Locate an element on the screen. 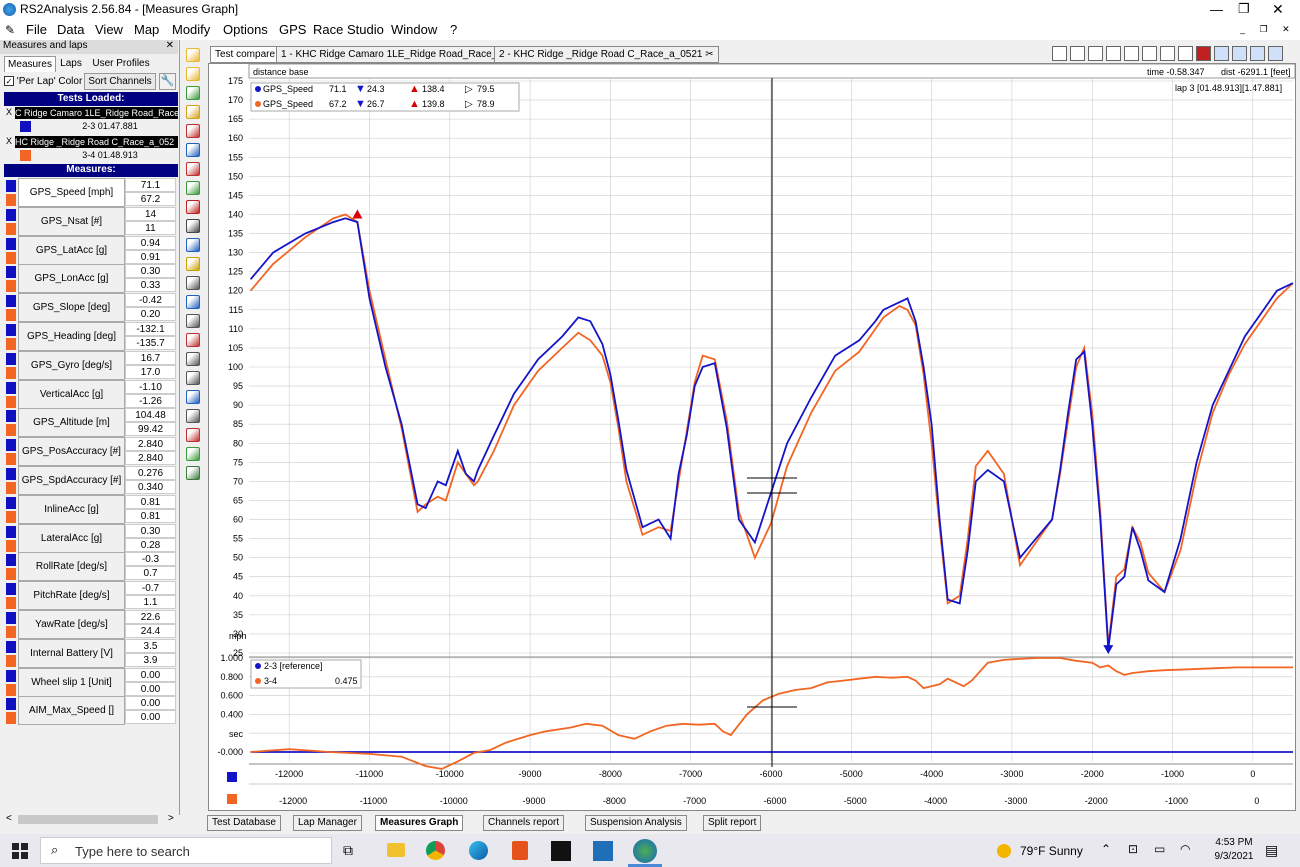 The width and height of the screenshot is (1300, 867). print-icon is located at coordinates (193, 435).